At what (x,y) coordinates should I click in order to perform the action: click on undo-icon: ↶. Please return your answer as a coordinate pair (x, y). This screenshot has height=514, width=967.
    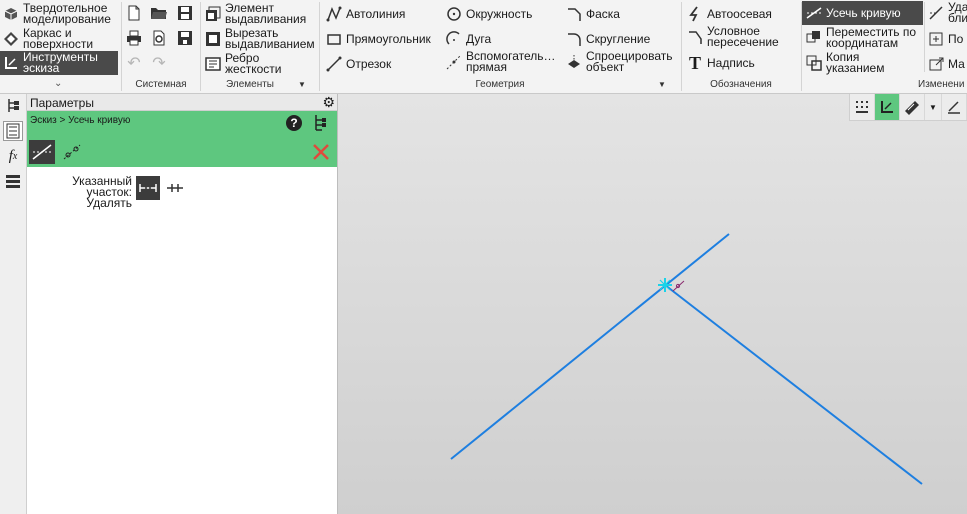
    Looking at the image, I should click on (134, 63).